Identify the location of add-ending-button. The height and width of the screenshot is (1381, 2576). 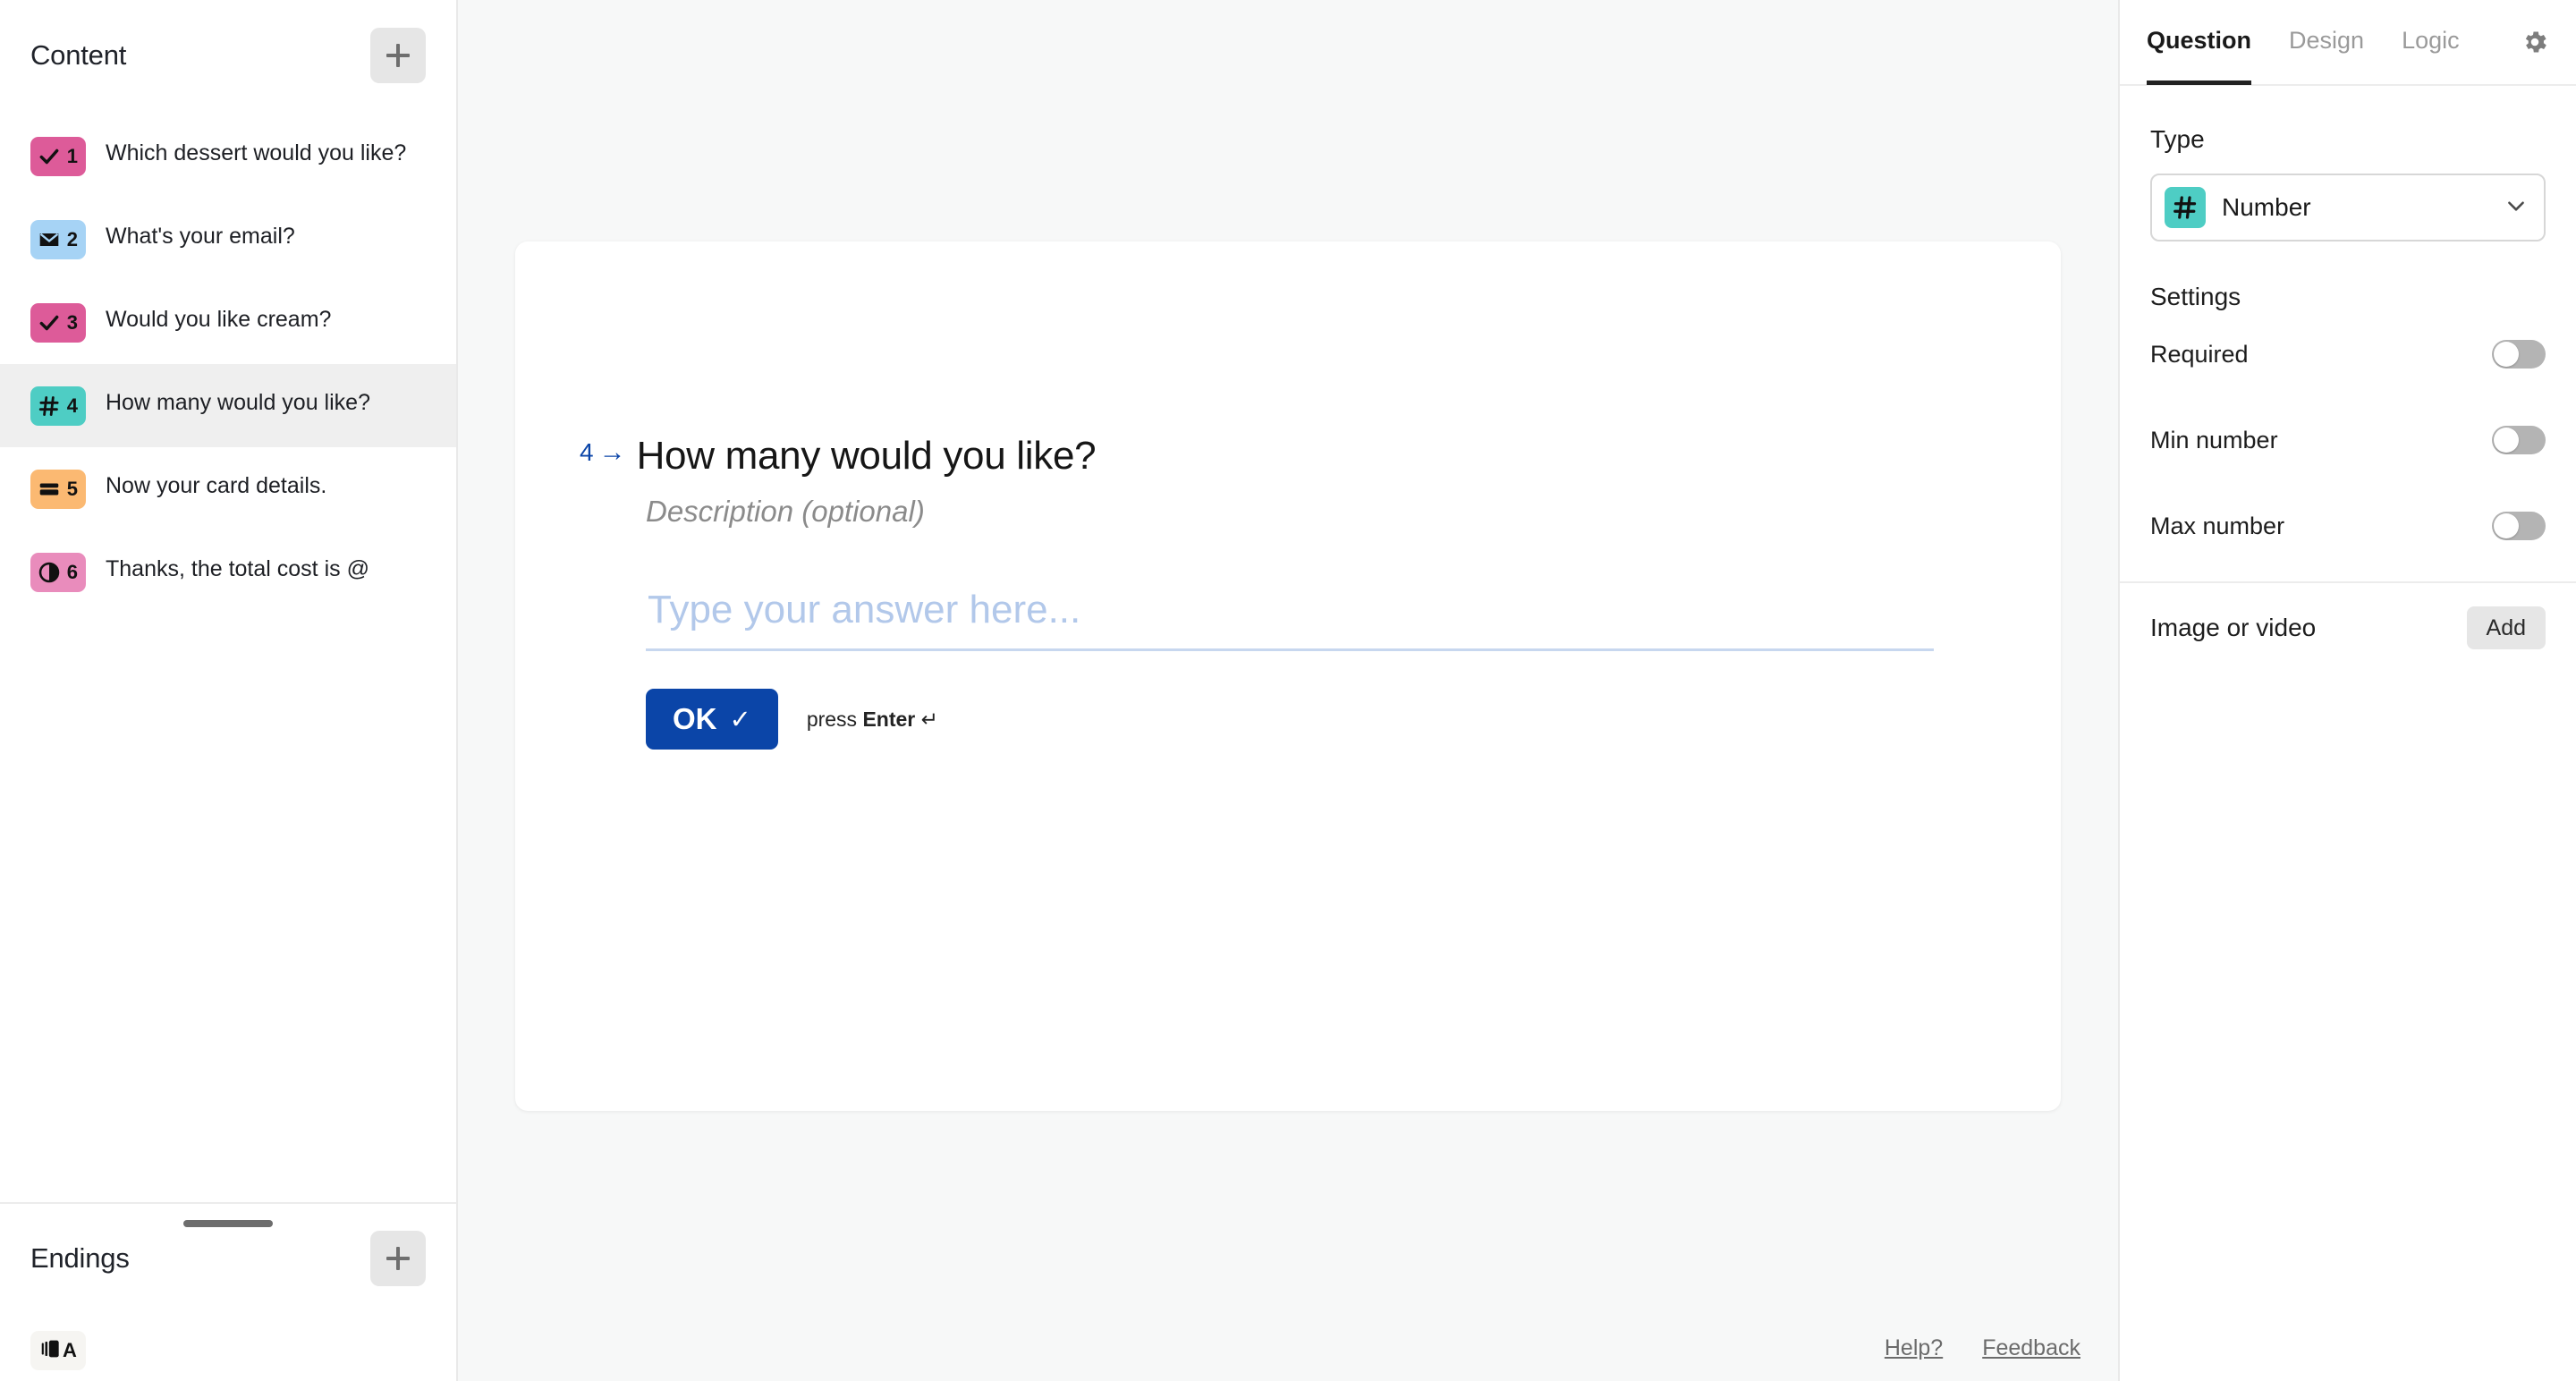
(398, 1258).